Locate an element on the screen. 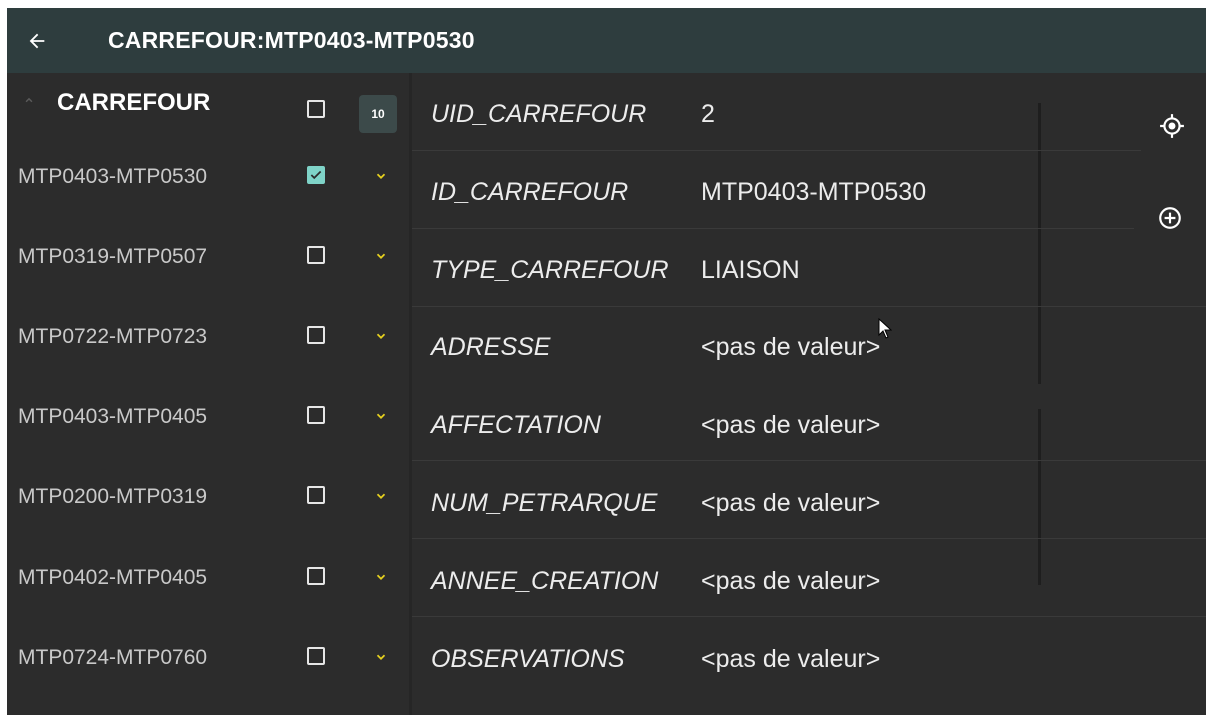 This screenshot has width=1206, height=715. attribute-row: AFFECTATION <pas de valeur> is located at coordinates (809, 422).